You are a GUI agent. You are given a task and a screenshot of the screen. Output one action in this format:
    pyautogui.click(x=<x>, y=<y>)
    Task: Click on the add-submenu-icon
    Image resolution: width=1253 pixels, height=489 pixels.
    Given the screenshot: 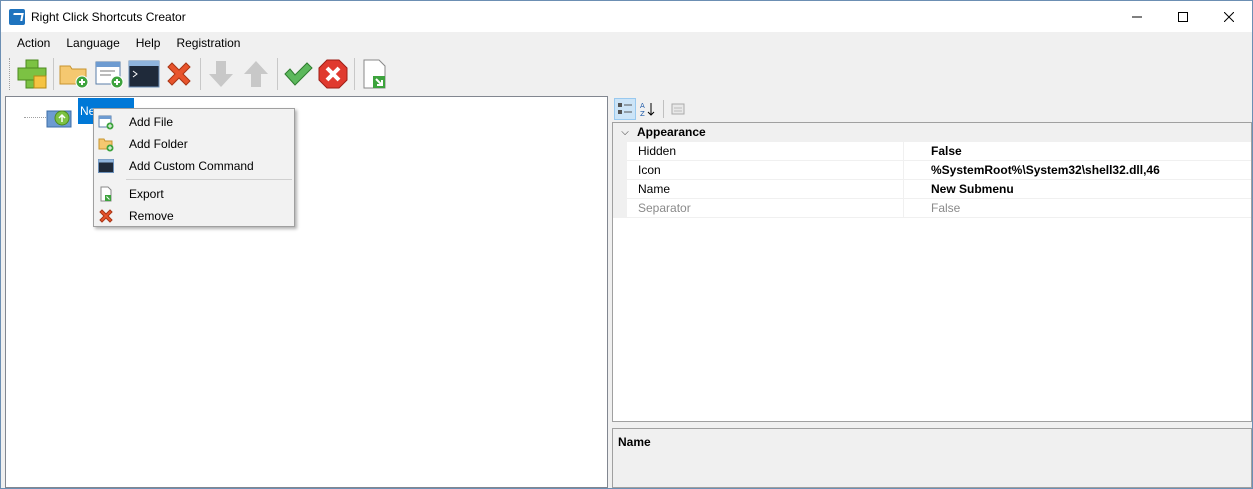 What is the action you would take?
    pyautogui.click(x=32, y=74)
    